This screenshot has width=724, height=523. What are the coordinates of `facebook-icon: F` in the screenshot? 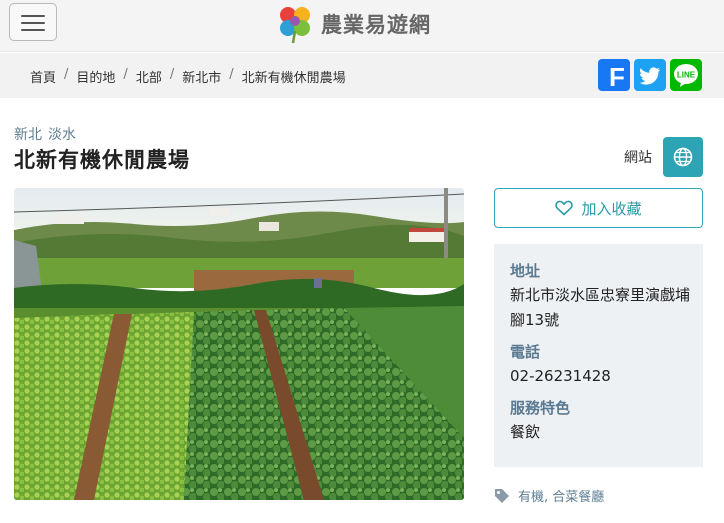 It's located at (617, 76).